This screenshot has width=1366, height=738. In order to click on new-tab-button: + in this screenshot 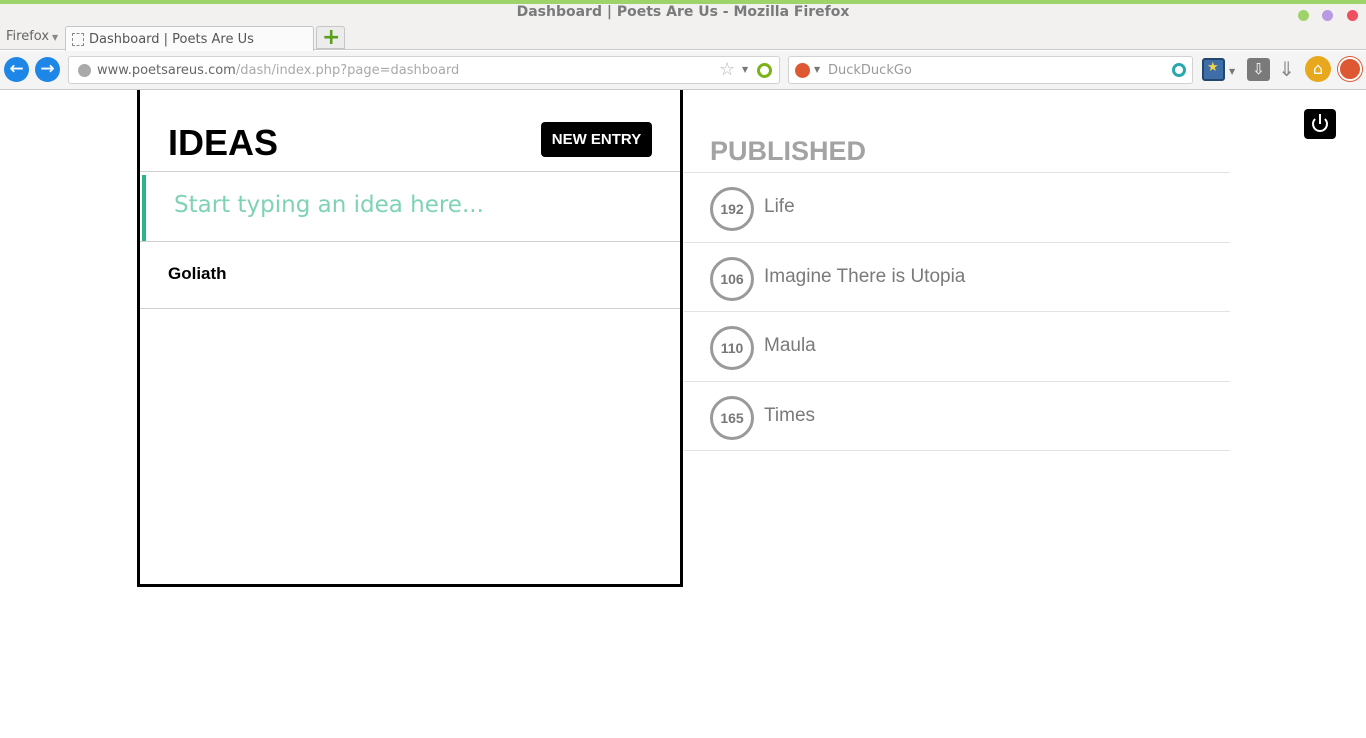, I will do `click(330, 37)`.